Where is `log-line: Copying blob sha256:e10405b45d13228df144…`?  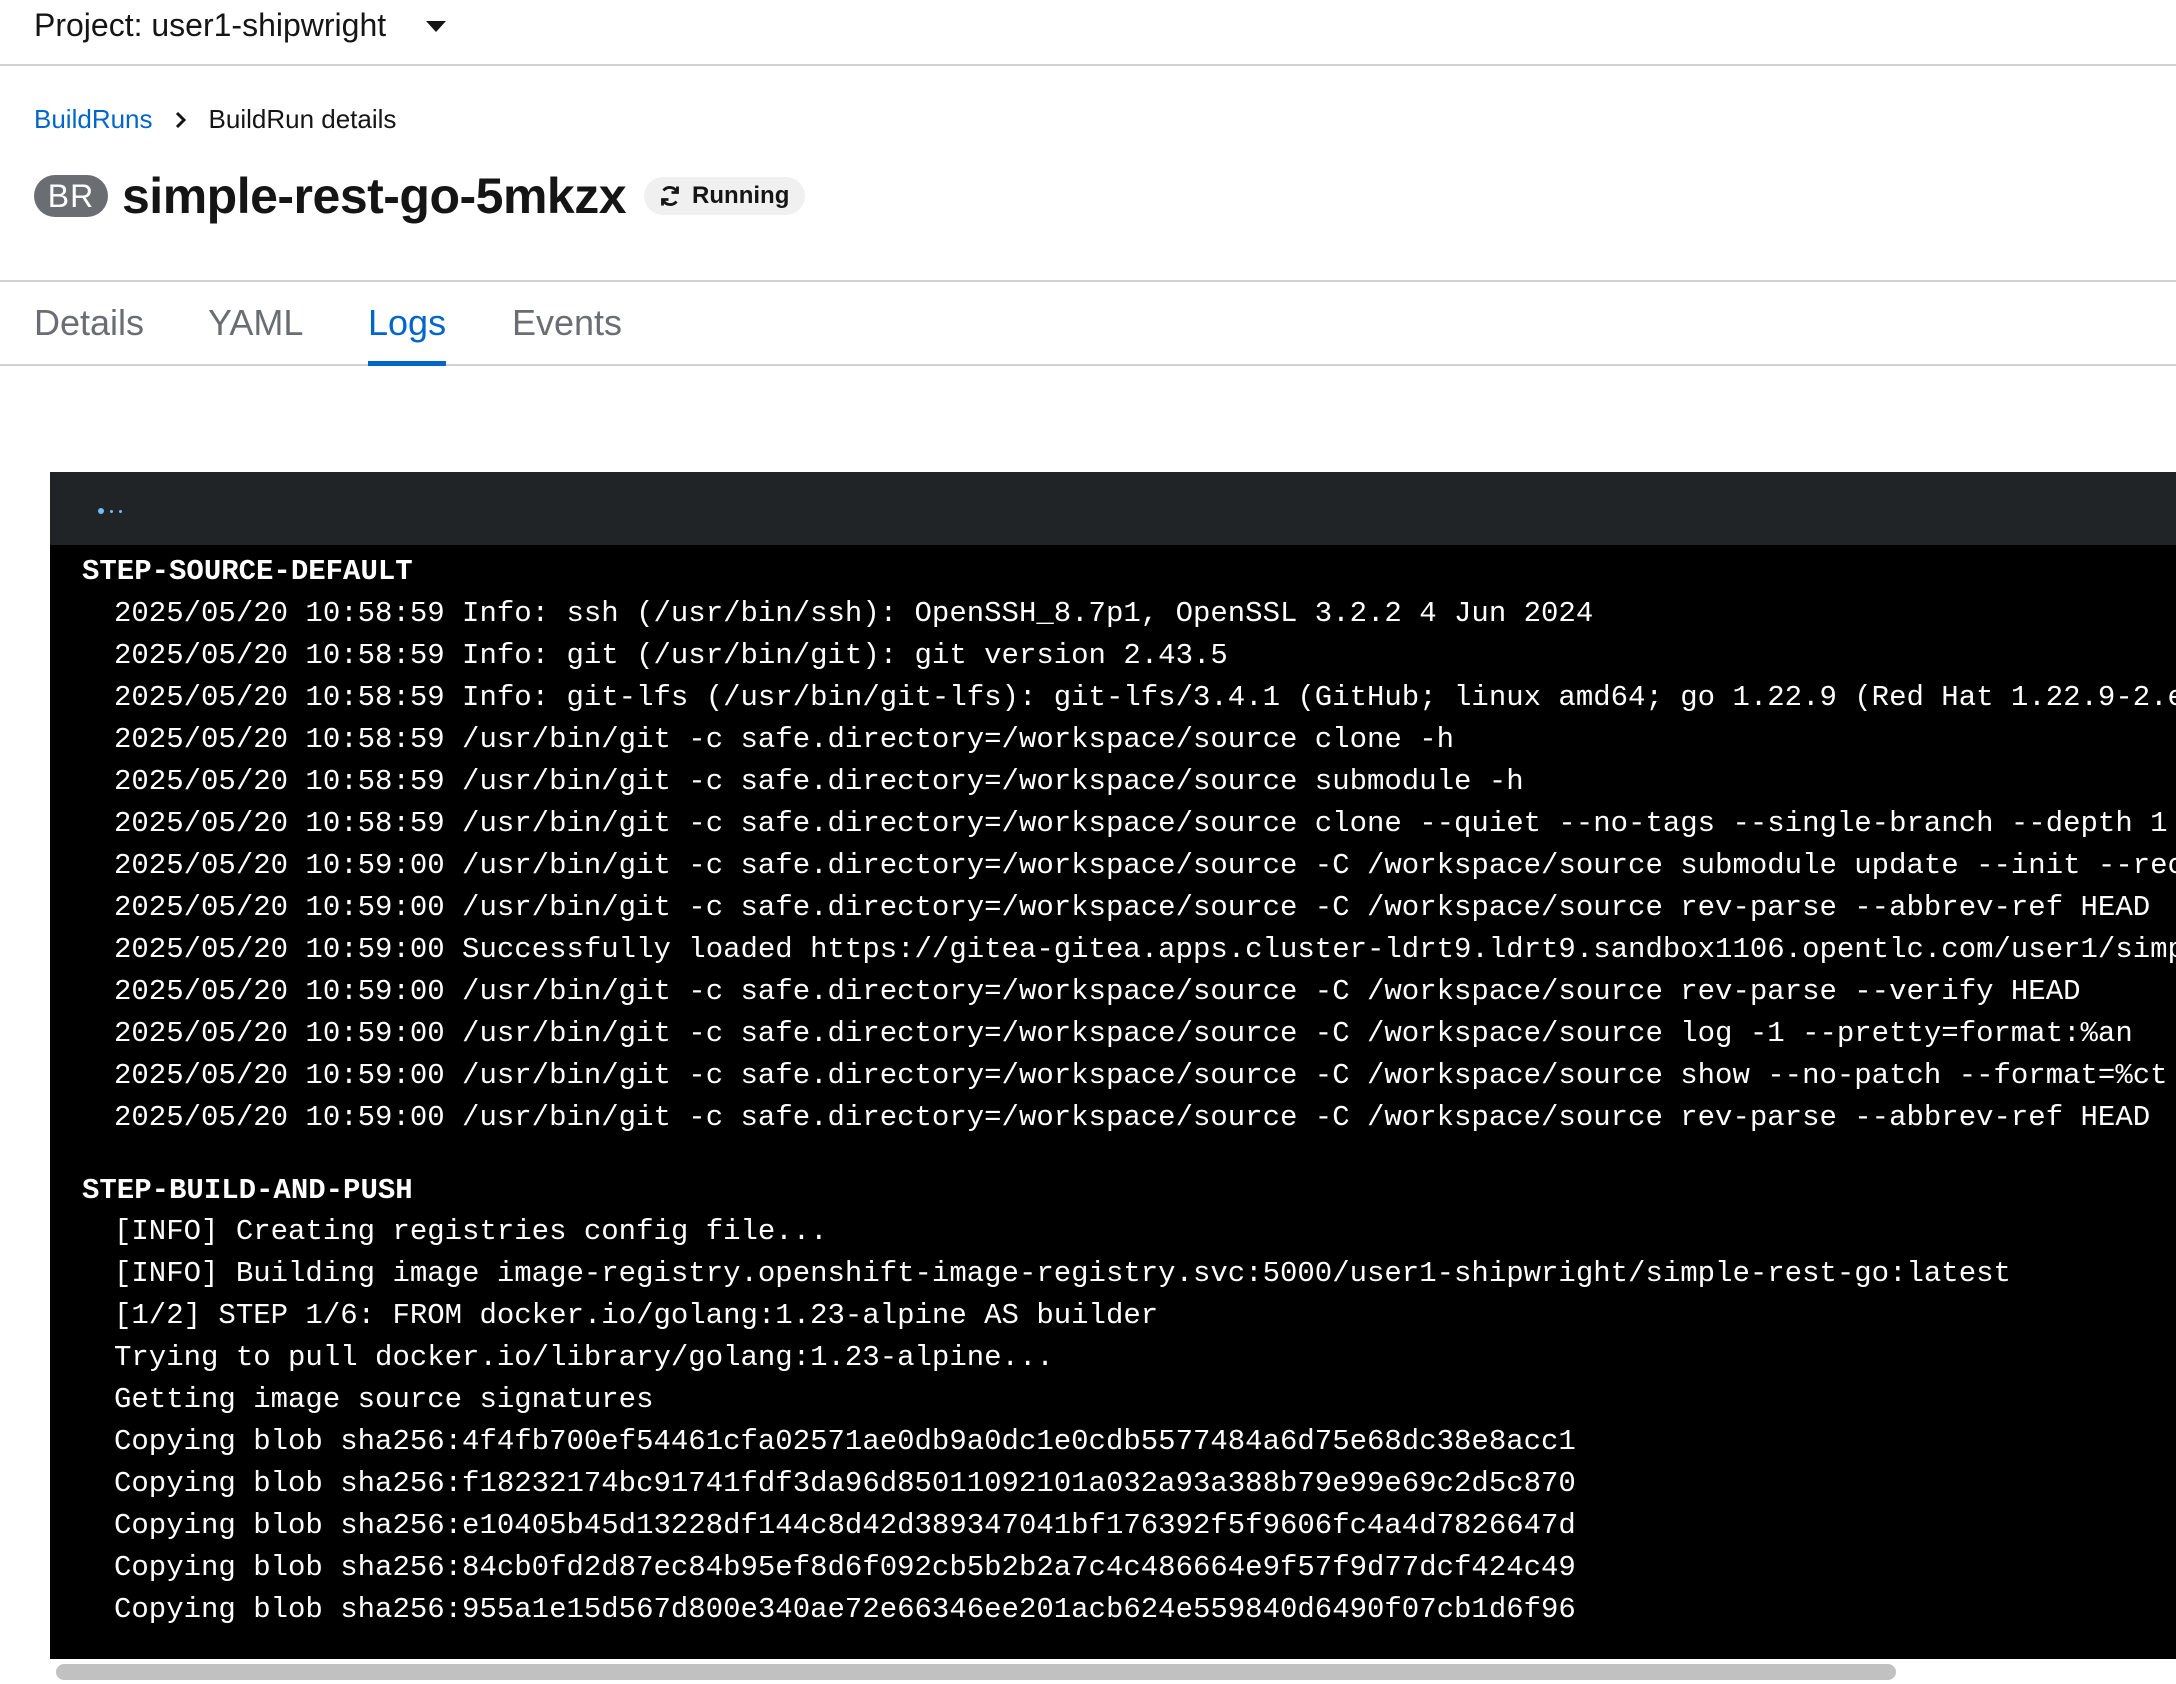 log-line: Copying blob sha256:e10405b45d13228df144… is located at coordinates (845, 1525).